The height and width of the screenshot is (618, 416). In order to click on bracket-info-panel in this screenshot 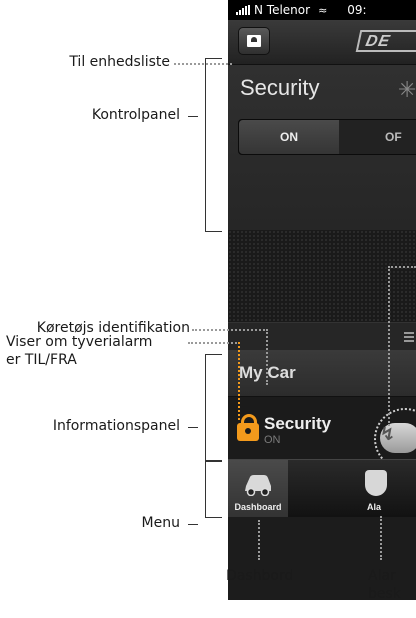, I will do `click(213, 407)`.